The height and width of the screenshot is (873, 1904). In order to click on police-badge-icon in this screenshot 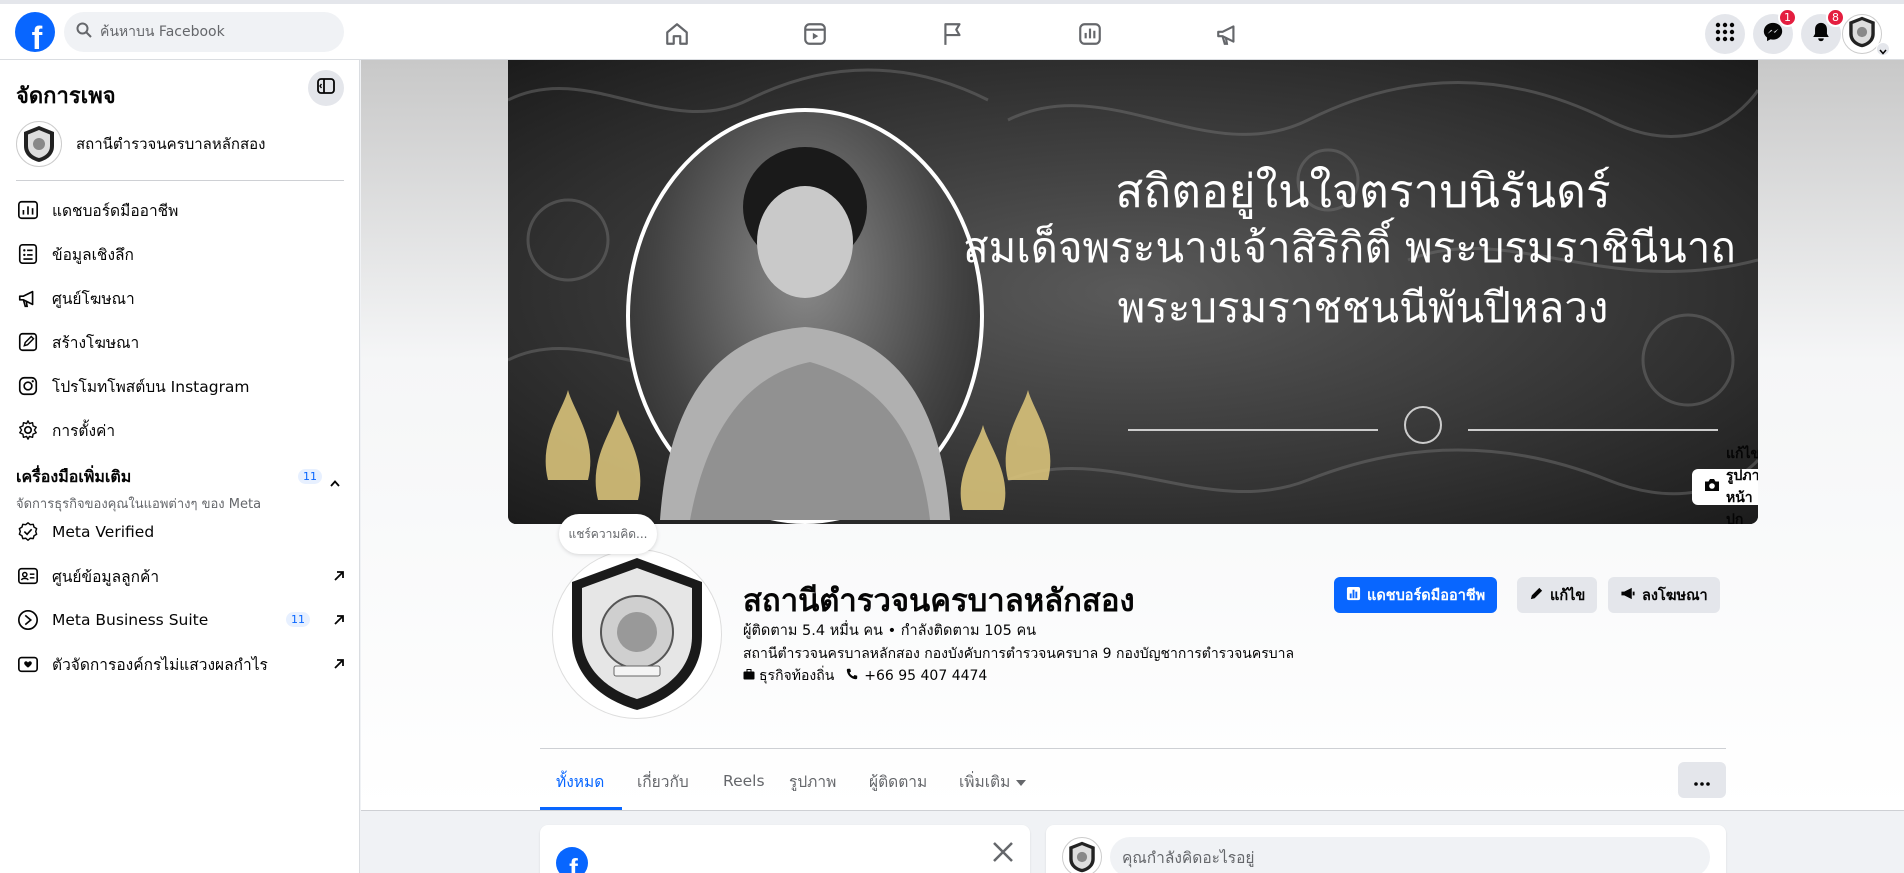, I will do `click(1862, 34)`.